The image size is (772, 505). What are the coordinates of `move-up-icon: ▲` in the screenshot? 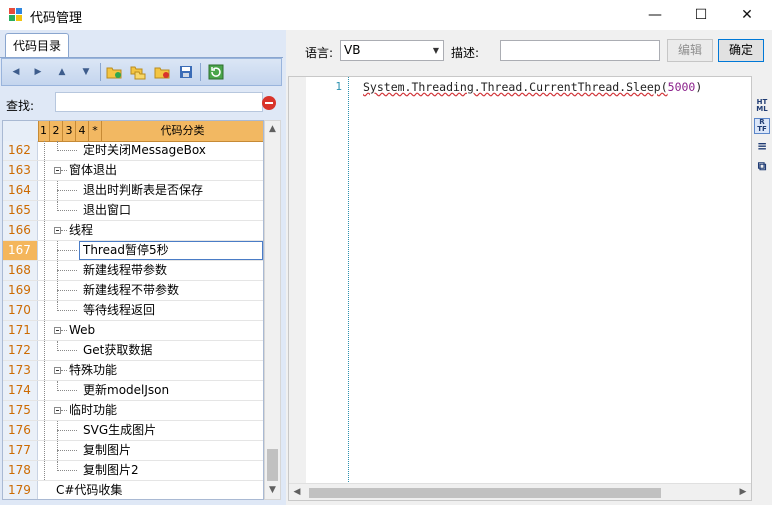 It's located at (62, 72).